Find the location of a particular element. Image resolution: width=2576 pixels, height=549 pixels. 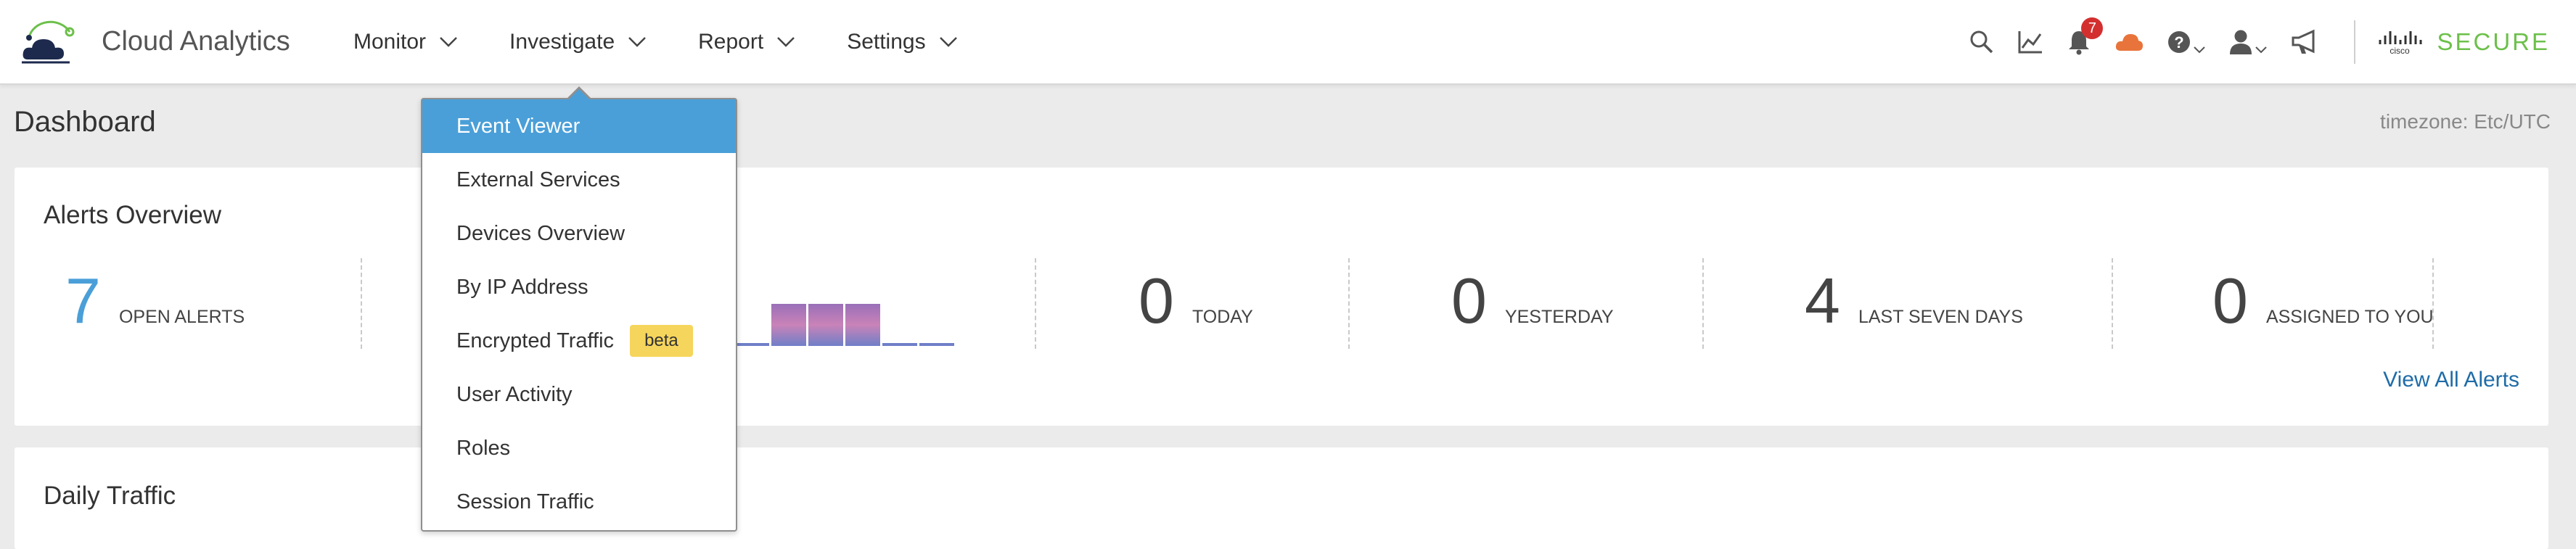

user-icon is located at coordinates (2241, 42).